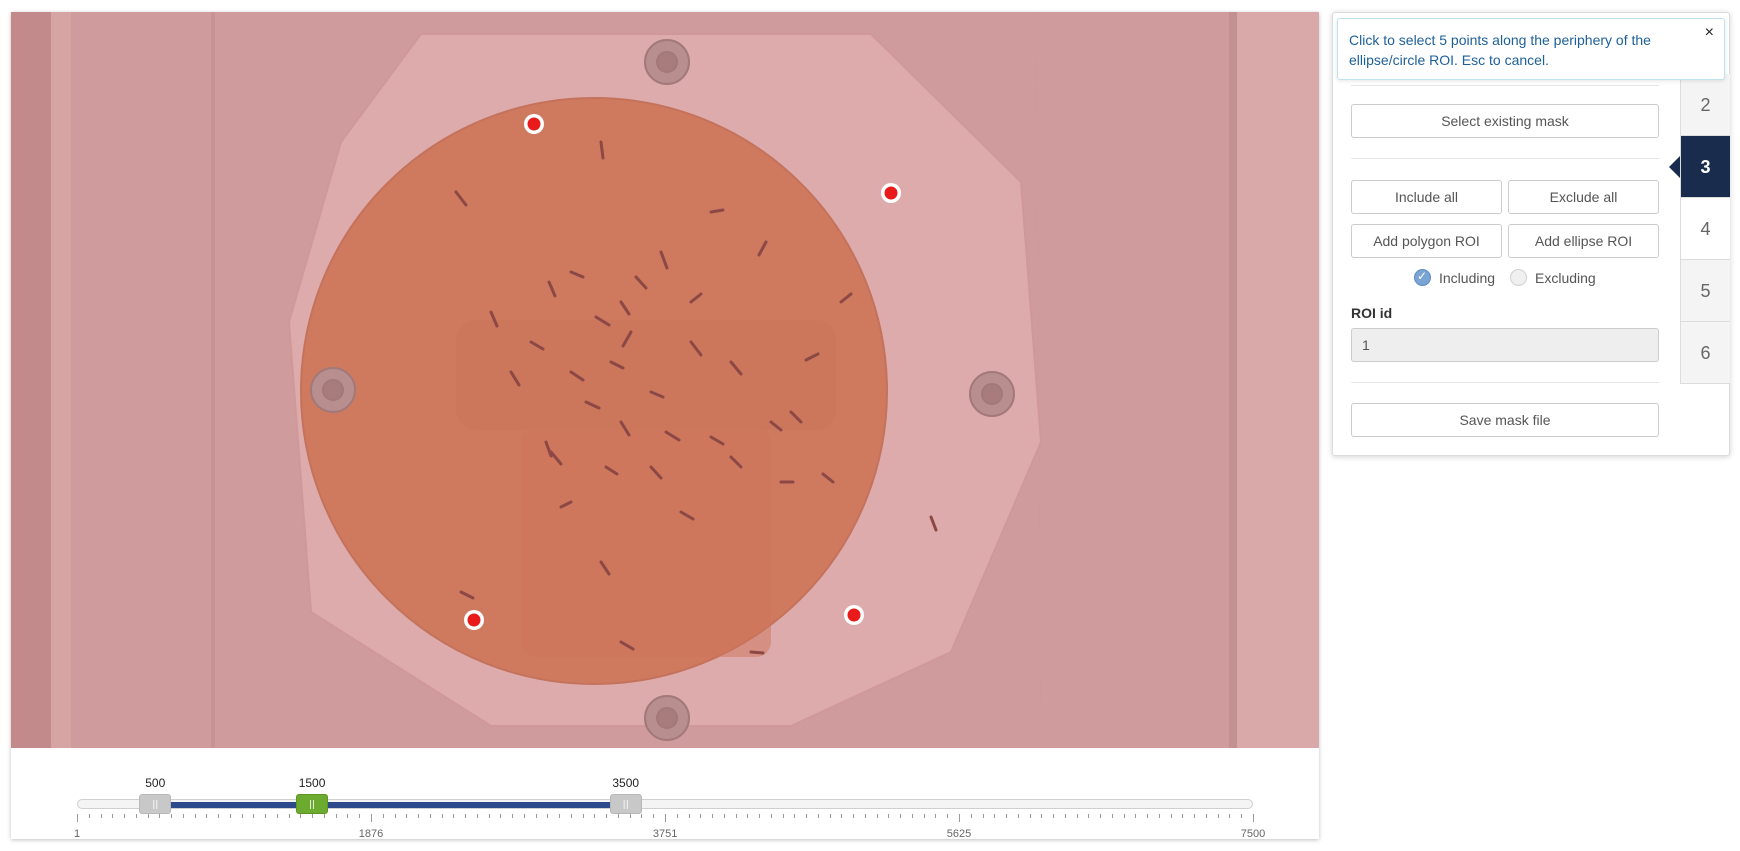 The height and width of the screenshot is (851, 1740). I want to click on select-existing-mask-button: Select existing mask, so click(1505, 121).